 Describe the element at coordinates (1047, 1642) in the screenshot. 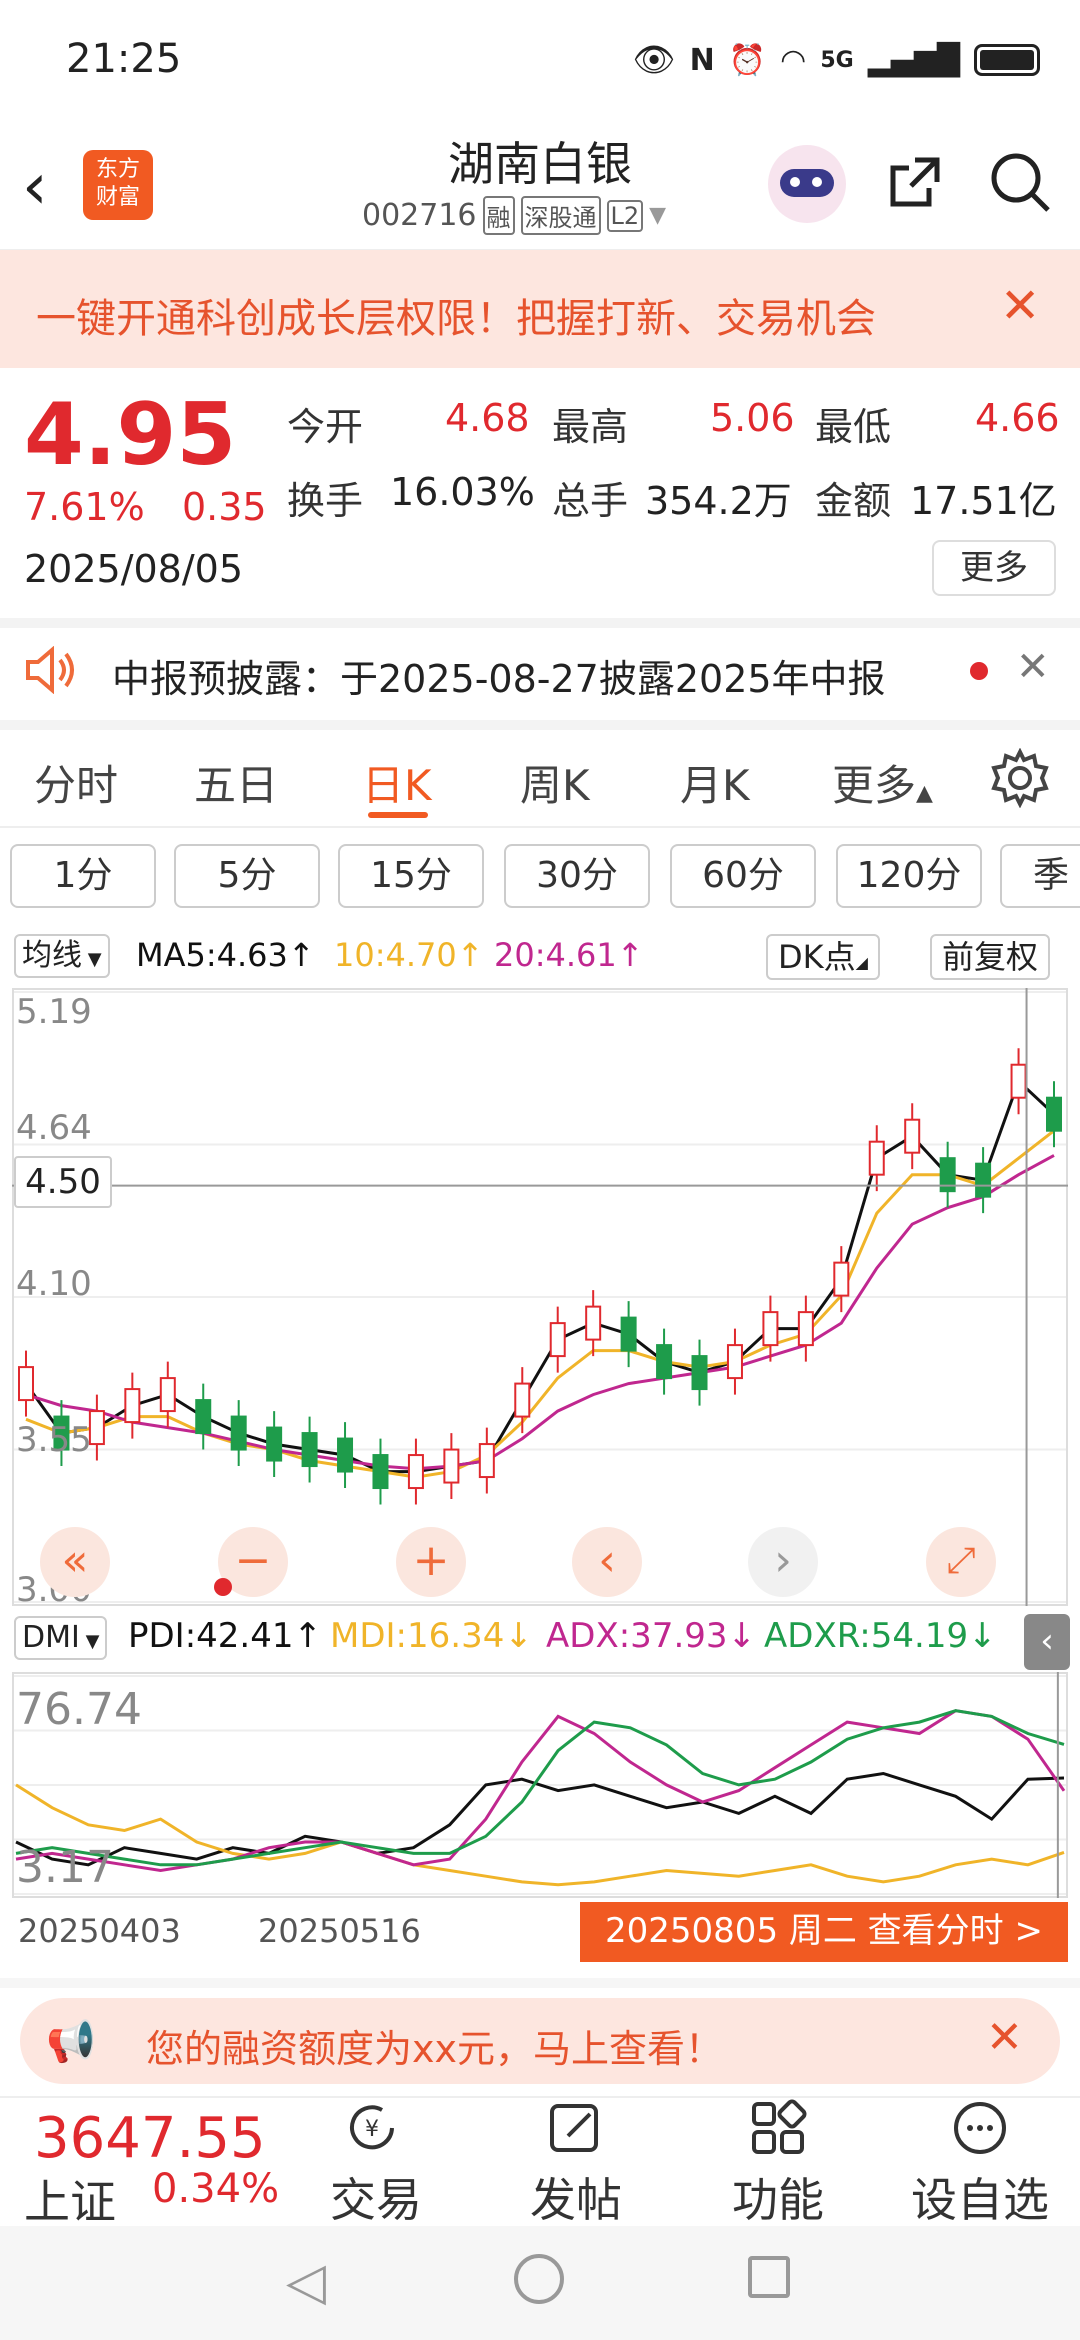

I see `collapse-panel-button: ‹` at that location.